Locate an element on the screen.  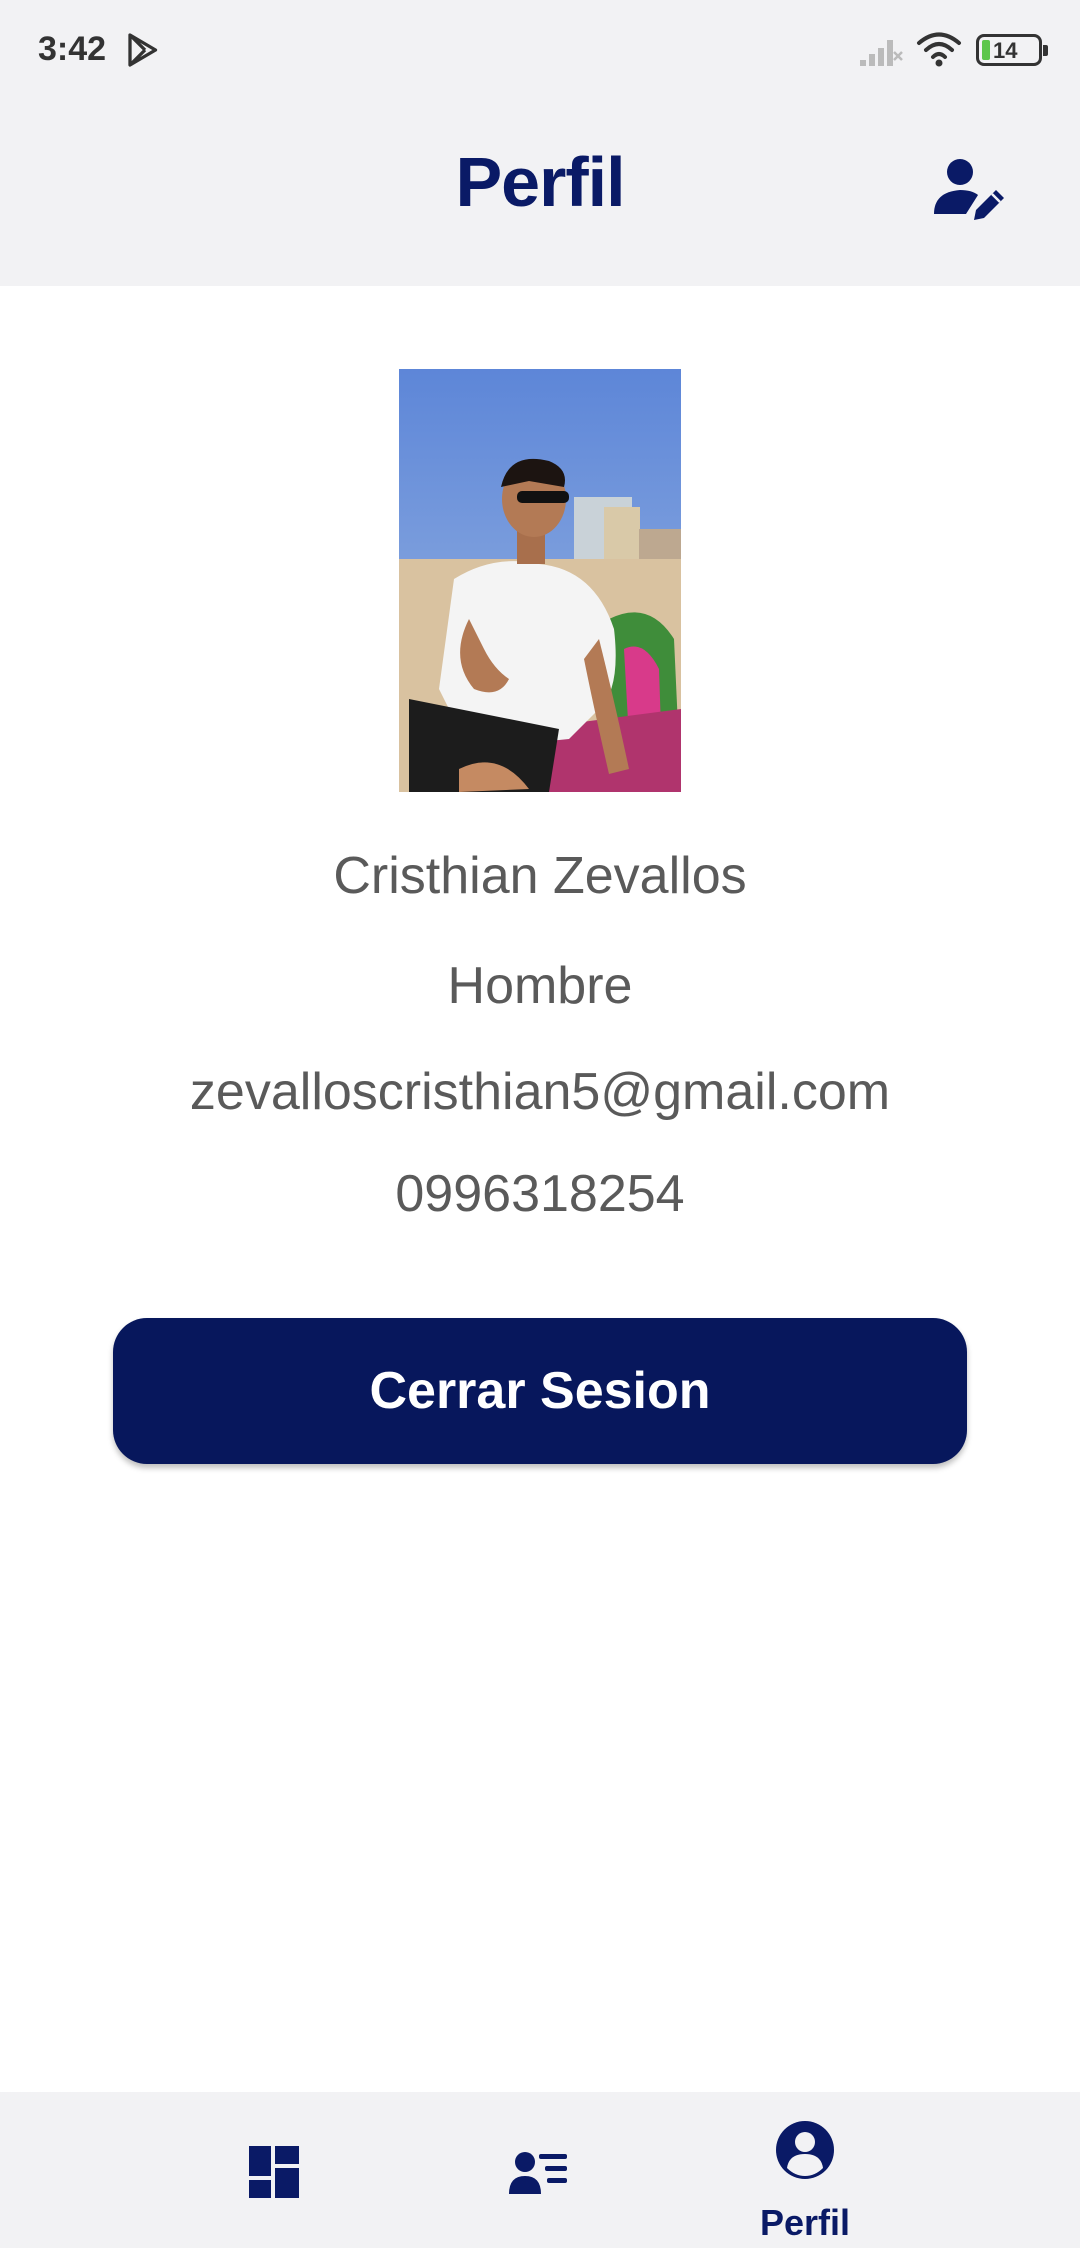
dashboard-icon is located at coordinates (274, 2172).